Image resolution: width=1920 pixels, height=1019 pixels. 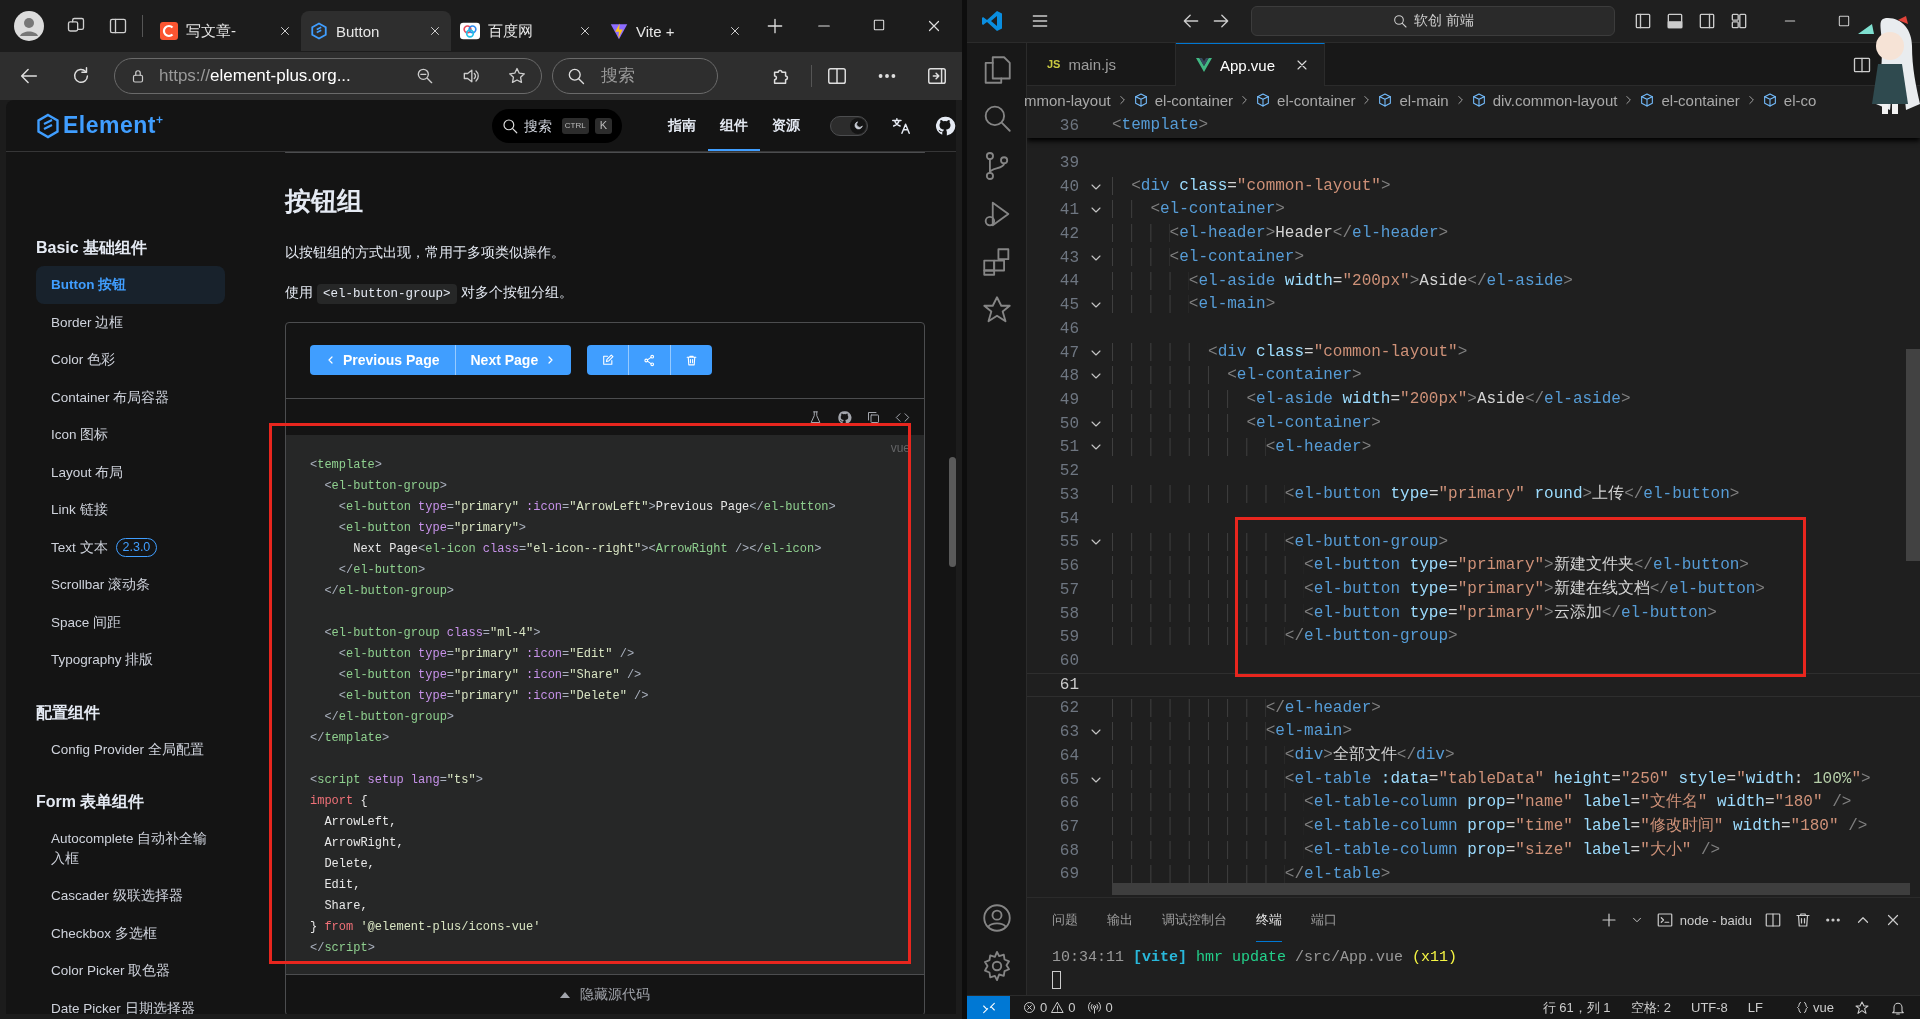 I want to click on sidebar-item: Link 链接, so click(x=130, y=510).